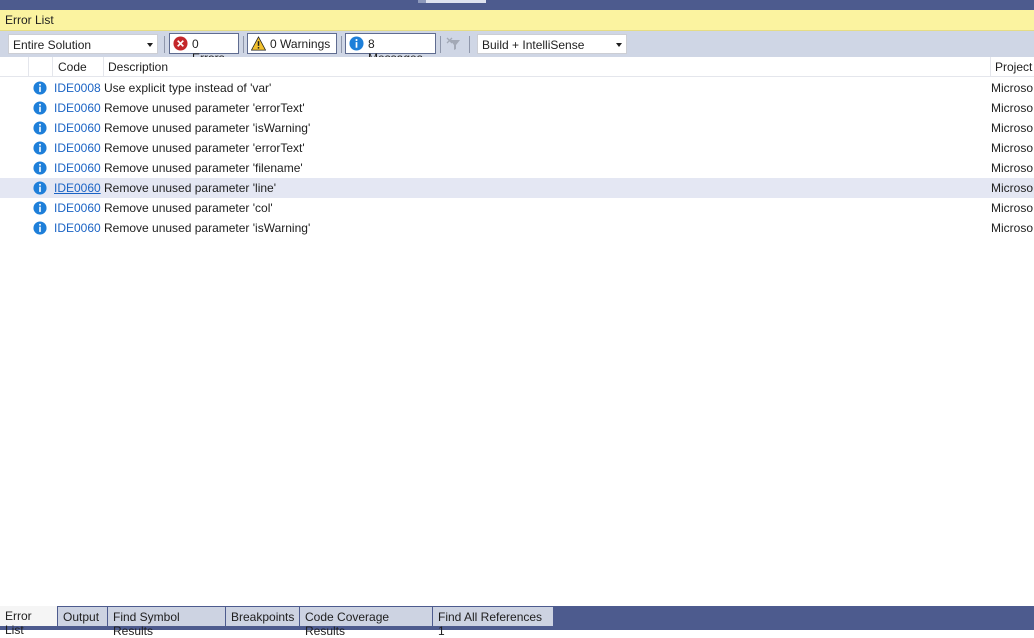 The width and height of the screenshot is (1034, 638). I want to click on scope-dropdown: Entire Solution, so click(83, 44).